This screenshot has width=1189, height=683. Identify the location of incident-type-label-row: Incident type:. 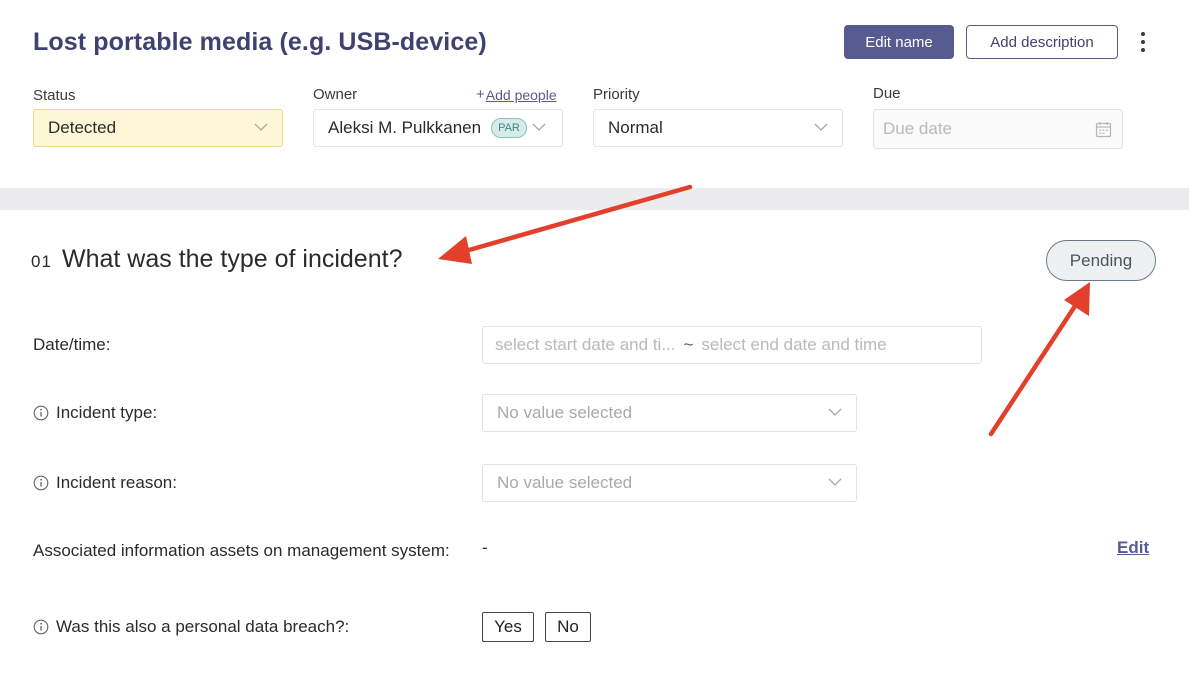
(95, 413).